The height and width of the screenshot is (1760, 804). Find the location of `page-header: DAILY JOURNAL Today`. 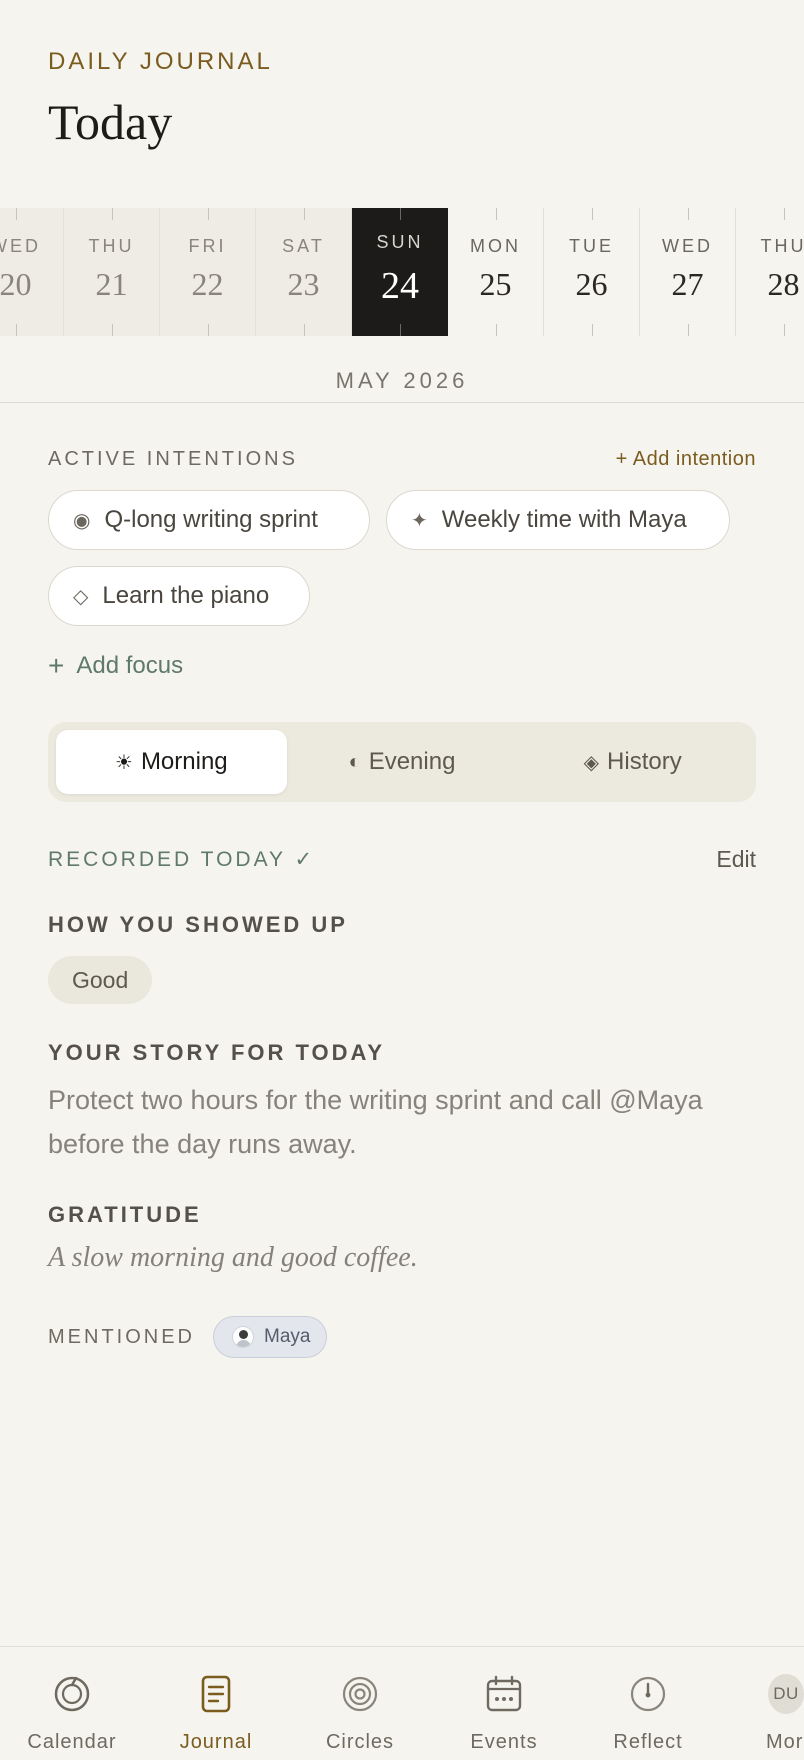

page-header: DAILY JOURNAL Today is located at coordinates (160, 100).